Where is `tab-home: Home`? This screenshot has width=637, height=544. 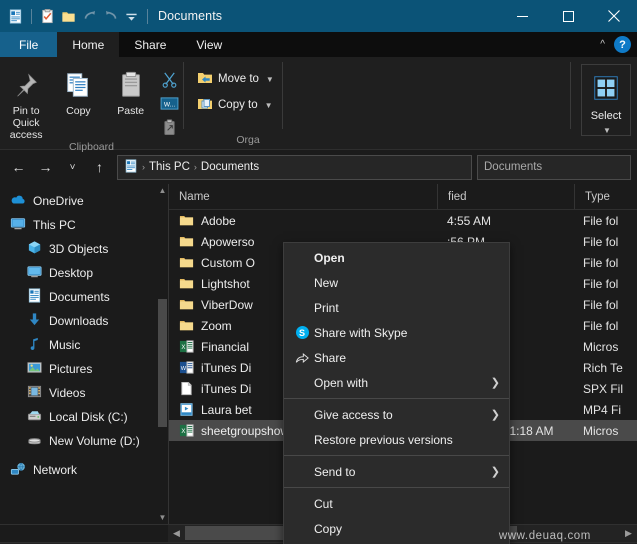
tab-home: Home is located at coordinates (88, 44).